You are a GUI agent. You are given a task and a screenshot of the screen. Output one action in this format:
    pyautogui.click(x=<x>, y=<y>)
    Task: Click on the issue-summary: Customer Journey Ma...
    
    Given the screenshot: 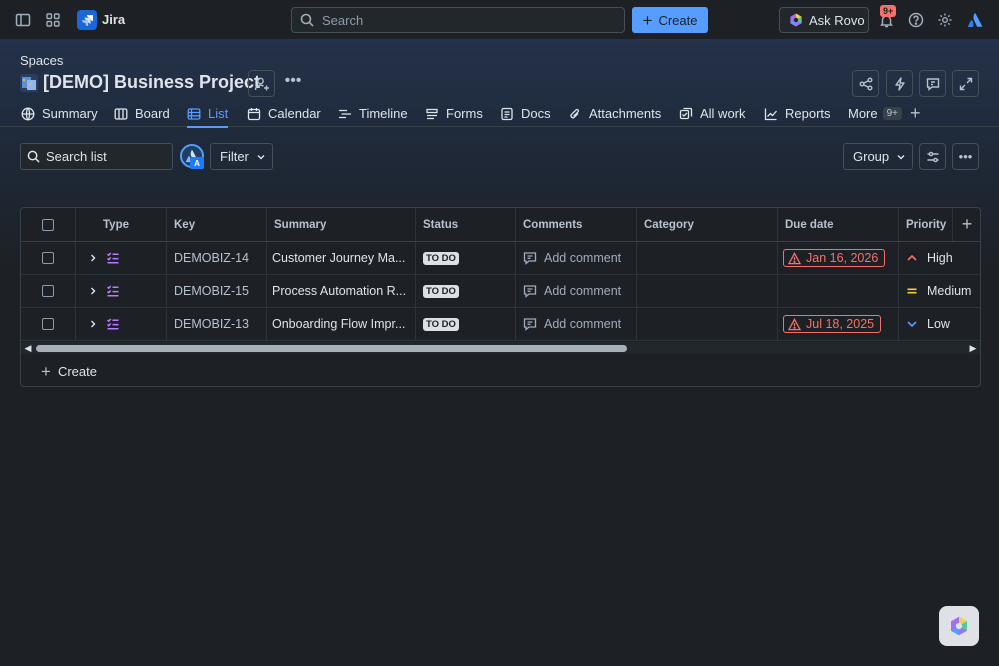 What is the action you would take?
    pyautogui.click(x=341, y=258)
    